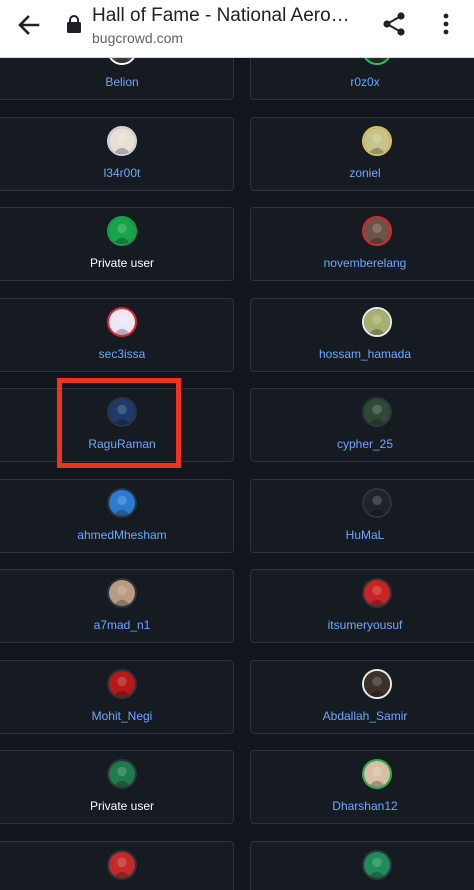  What do you see at coordinates (29, 25) in the screenshot?
I see `back-arrow-icon` at bounding box center [29, 25].